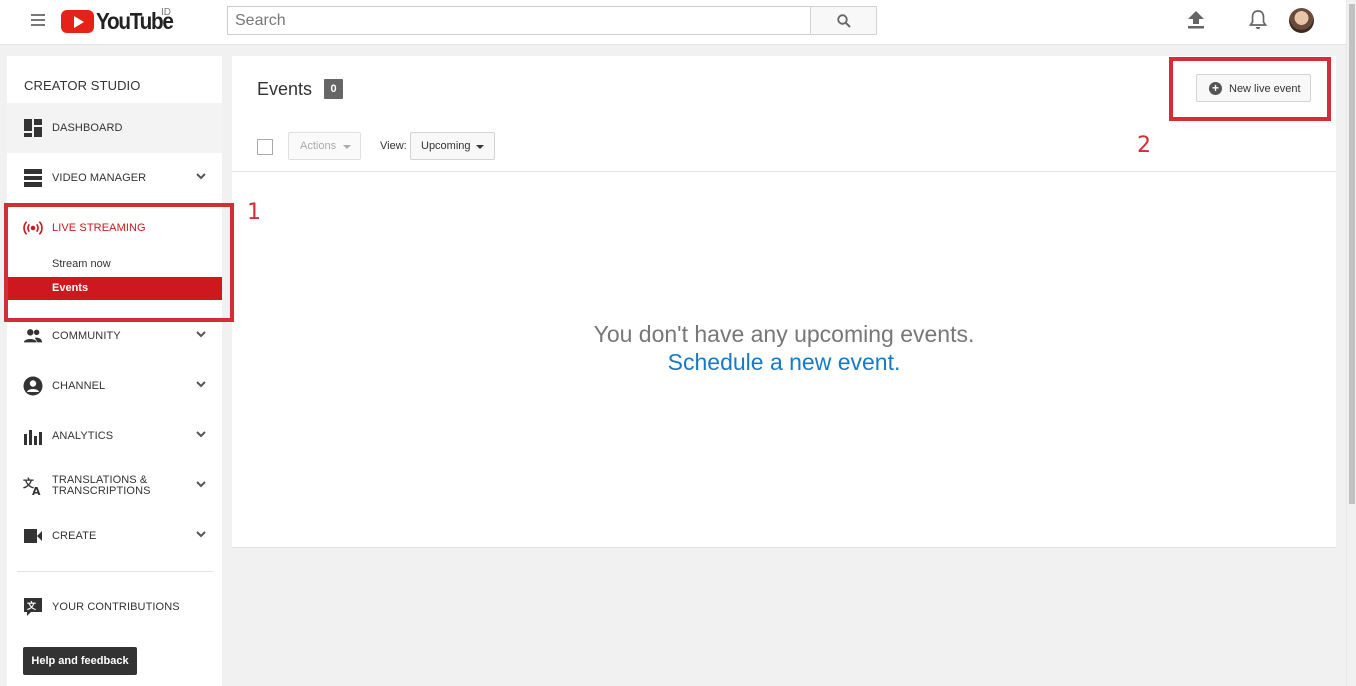 The height and width of the screenshot is (686, 1356). Describe the element at coordinates (74, 536) in the screenshot. I see `sidebar-item-label: CREATE` at that location.